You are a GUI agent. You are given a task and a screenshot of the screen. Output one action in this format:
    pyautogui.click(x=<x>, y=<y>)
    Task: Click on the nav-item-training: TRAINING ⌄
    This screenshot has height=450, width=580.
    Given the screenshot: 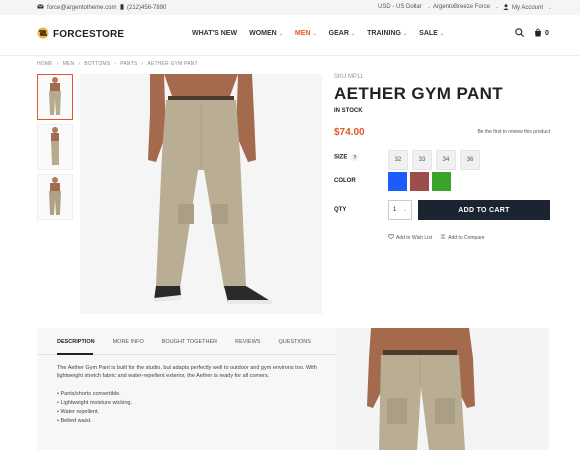 What is the action you would take?
    pyautogui.click(x=387, y=33)
    